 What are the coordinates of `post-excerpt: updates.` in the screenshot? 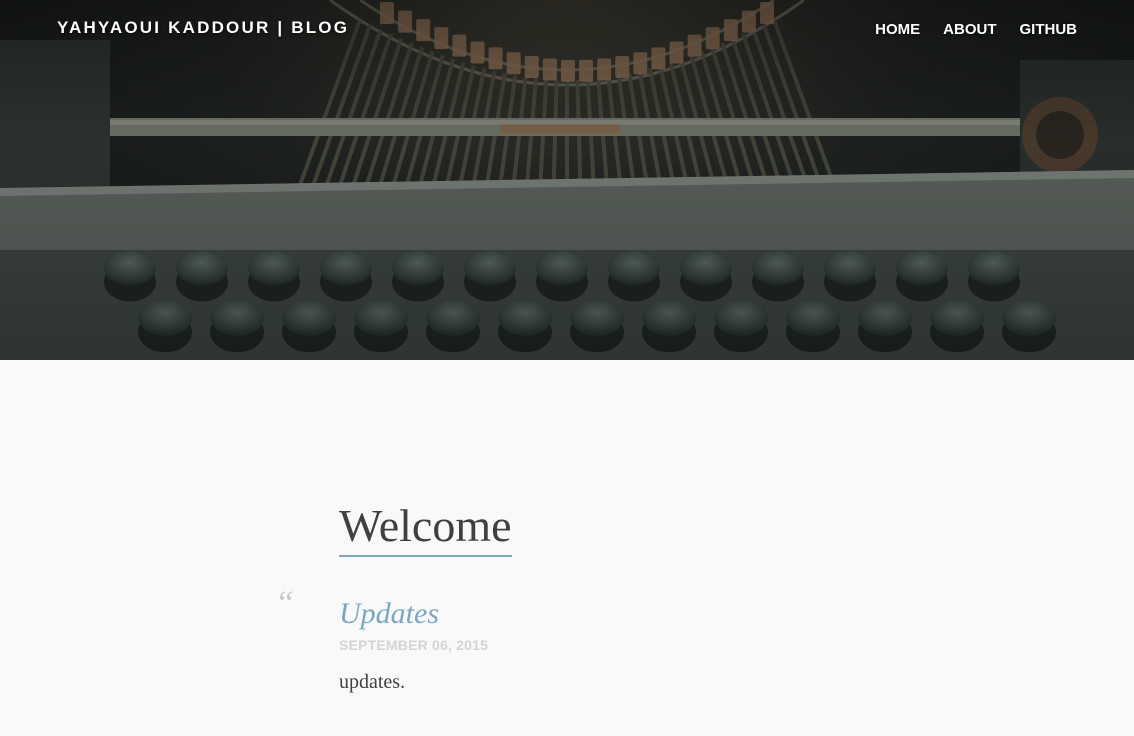 It's located at (372, 682).